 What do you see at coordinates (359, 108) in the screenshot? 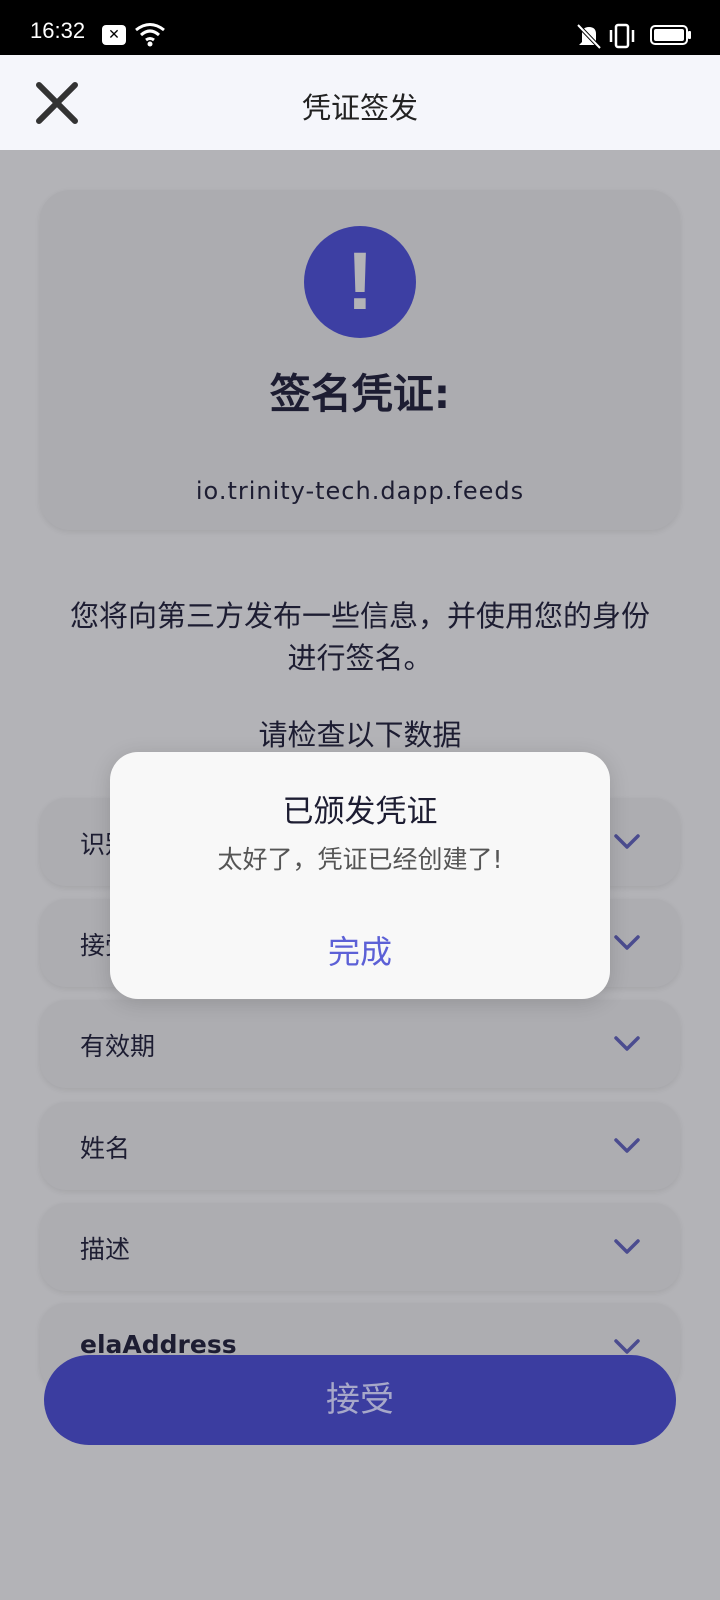
I see `page-title: 凭证签发` at bounding box center [359, 108].